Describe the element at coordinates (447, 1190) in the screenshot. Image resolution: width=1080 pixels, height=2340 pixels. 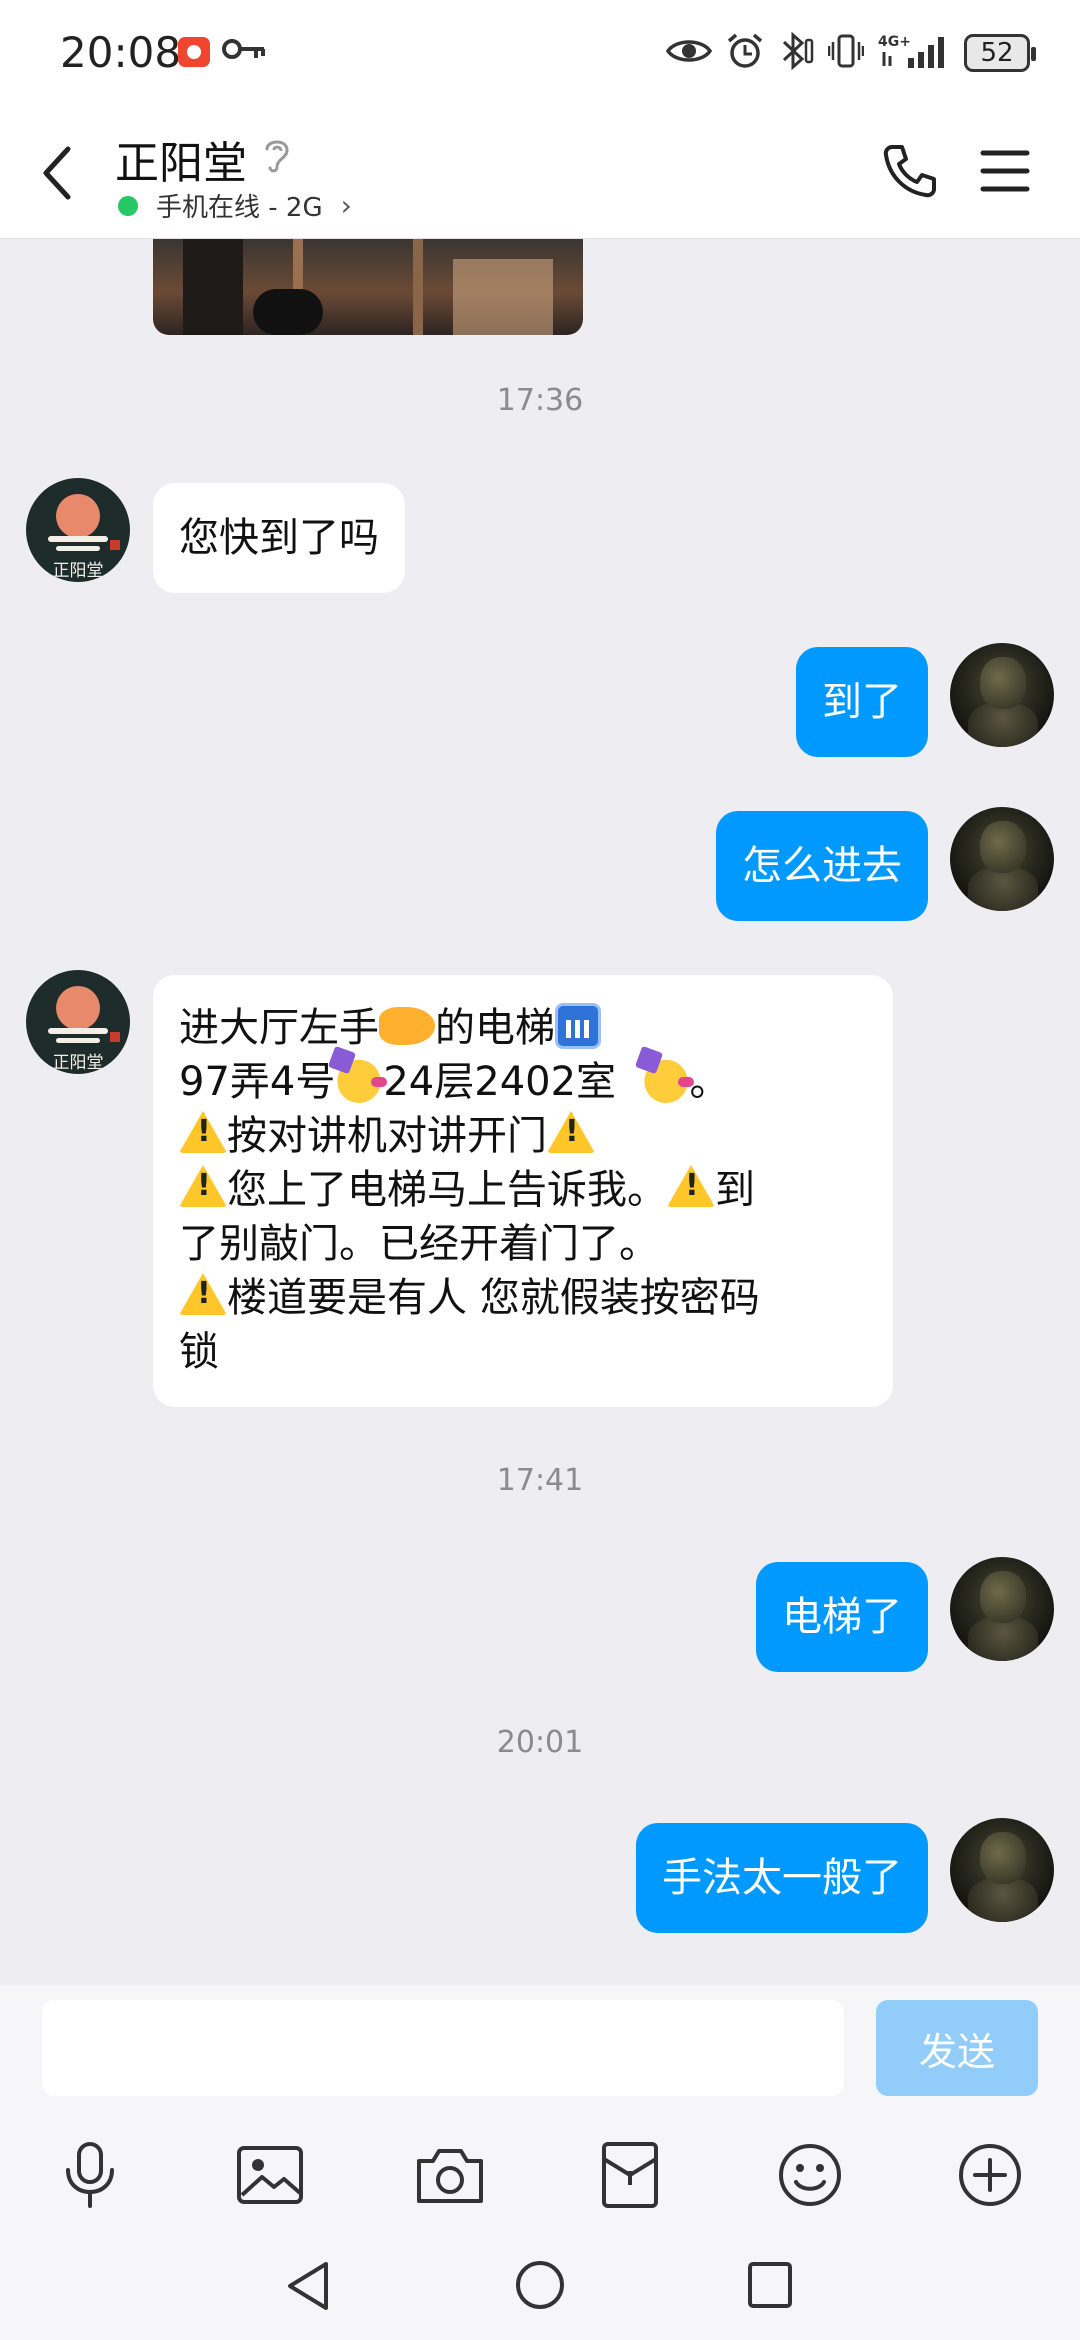
I see `message-text: 您上了电梯马上告诉我。` at that location.